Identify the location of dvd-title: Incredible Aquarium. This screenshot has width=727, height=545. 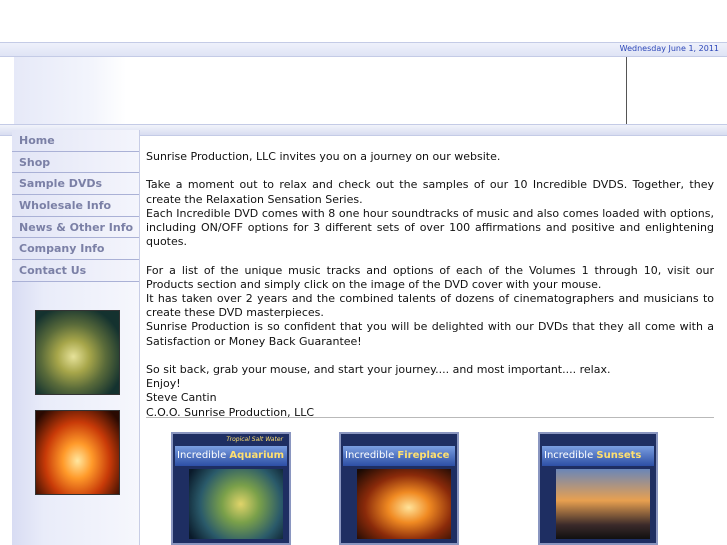
(231, 456).